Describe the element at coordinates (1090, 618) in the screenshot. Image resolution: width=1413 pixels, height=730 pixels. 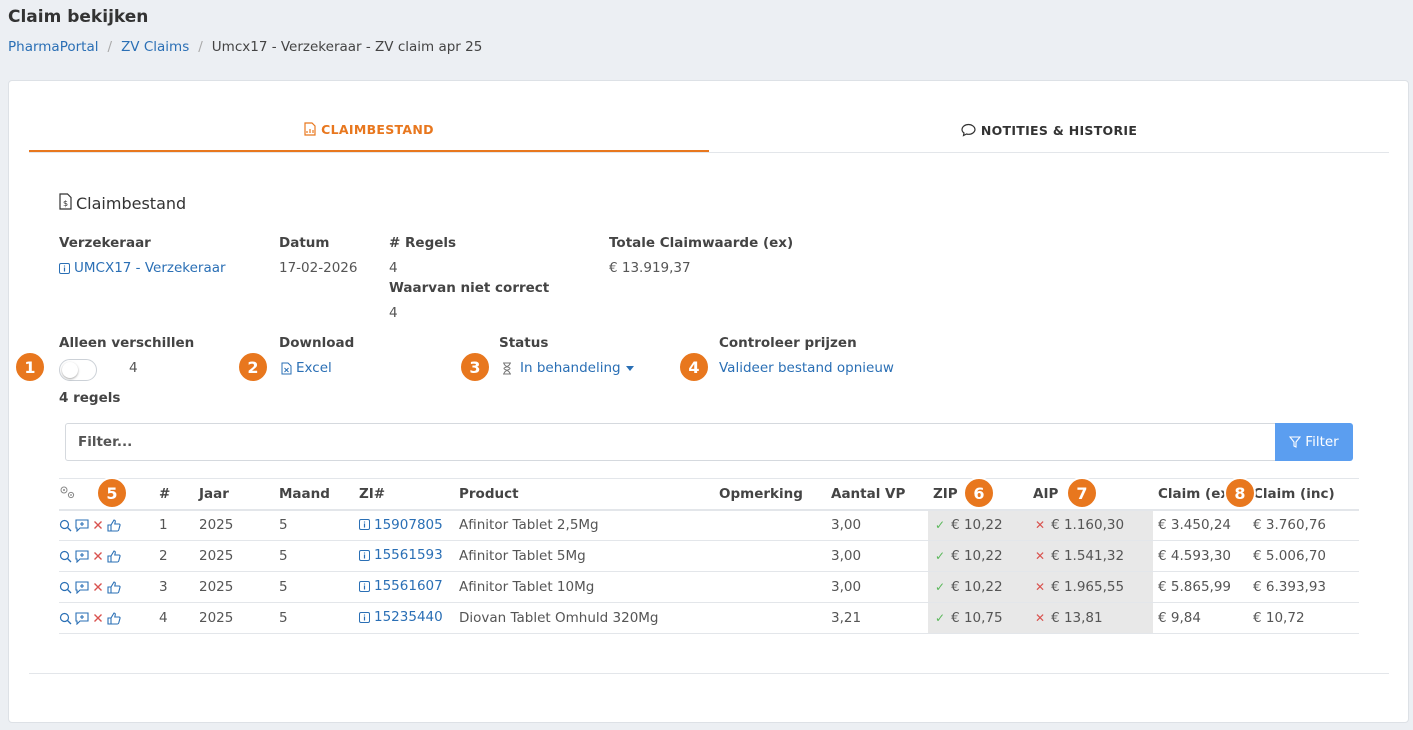
I see `cell-aip: ✕ € 13,81` at that location.